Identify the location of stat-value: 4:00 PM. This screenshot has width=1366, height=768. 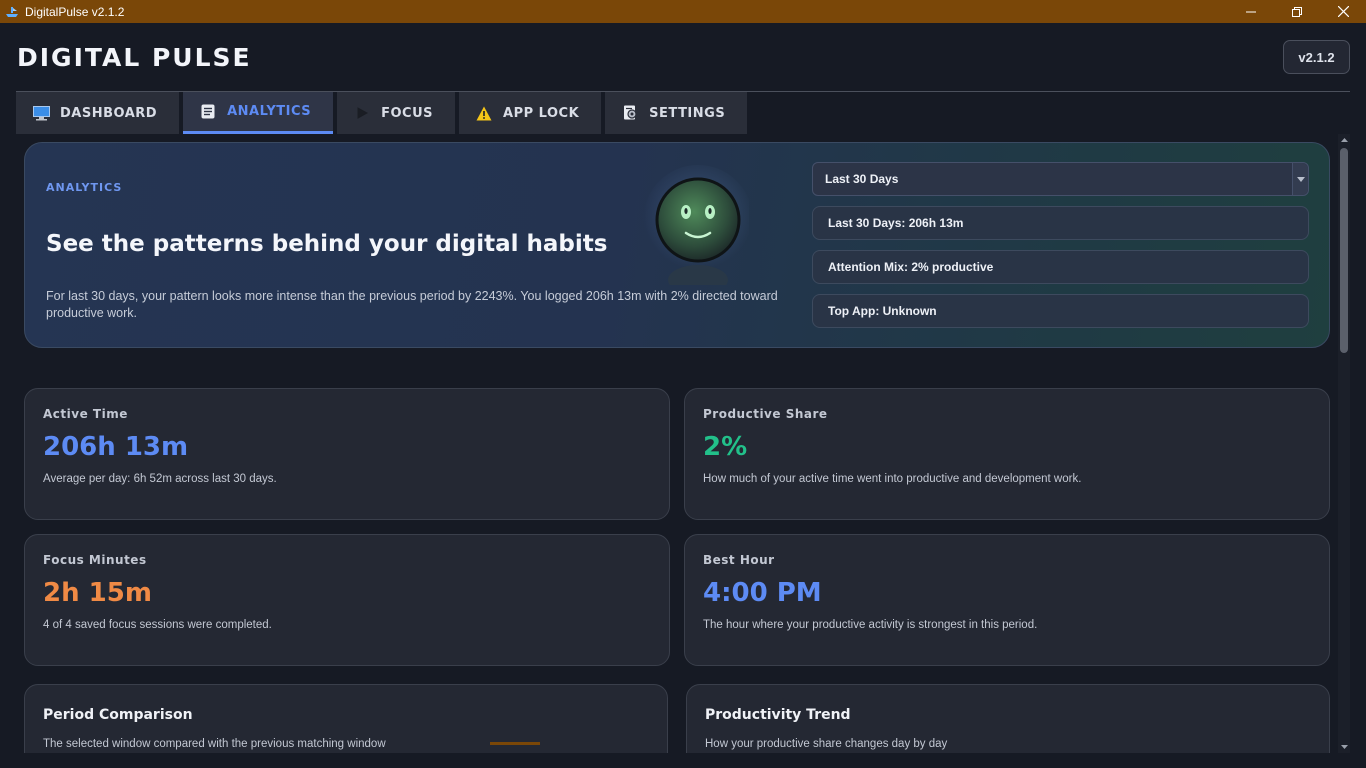
(762, 593).